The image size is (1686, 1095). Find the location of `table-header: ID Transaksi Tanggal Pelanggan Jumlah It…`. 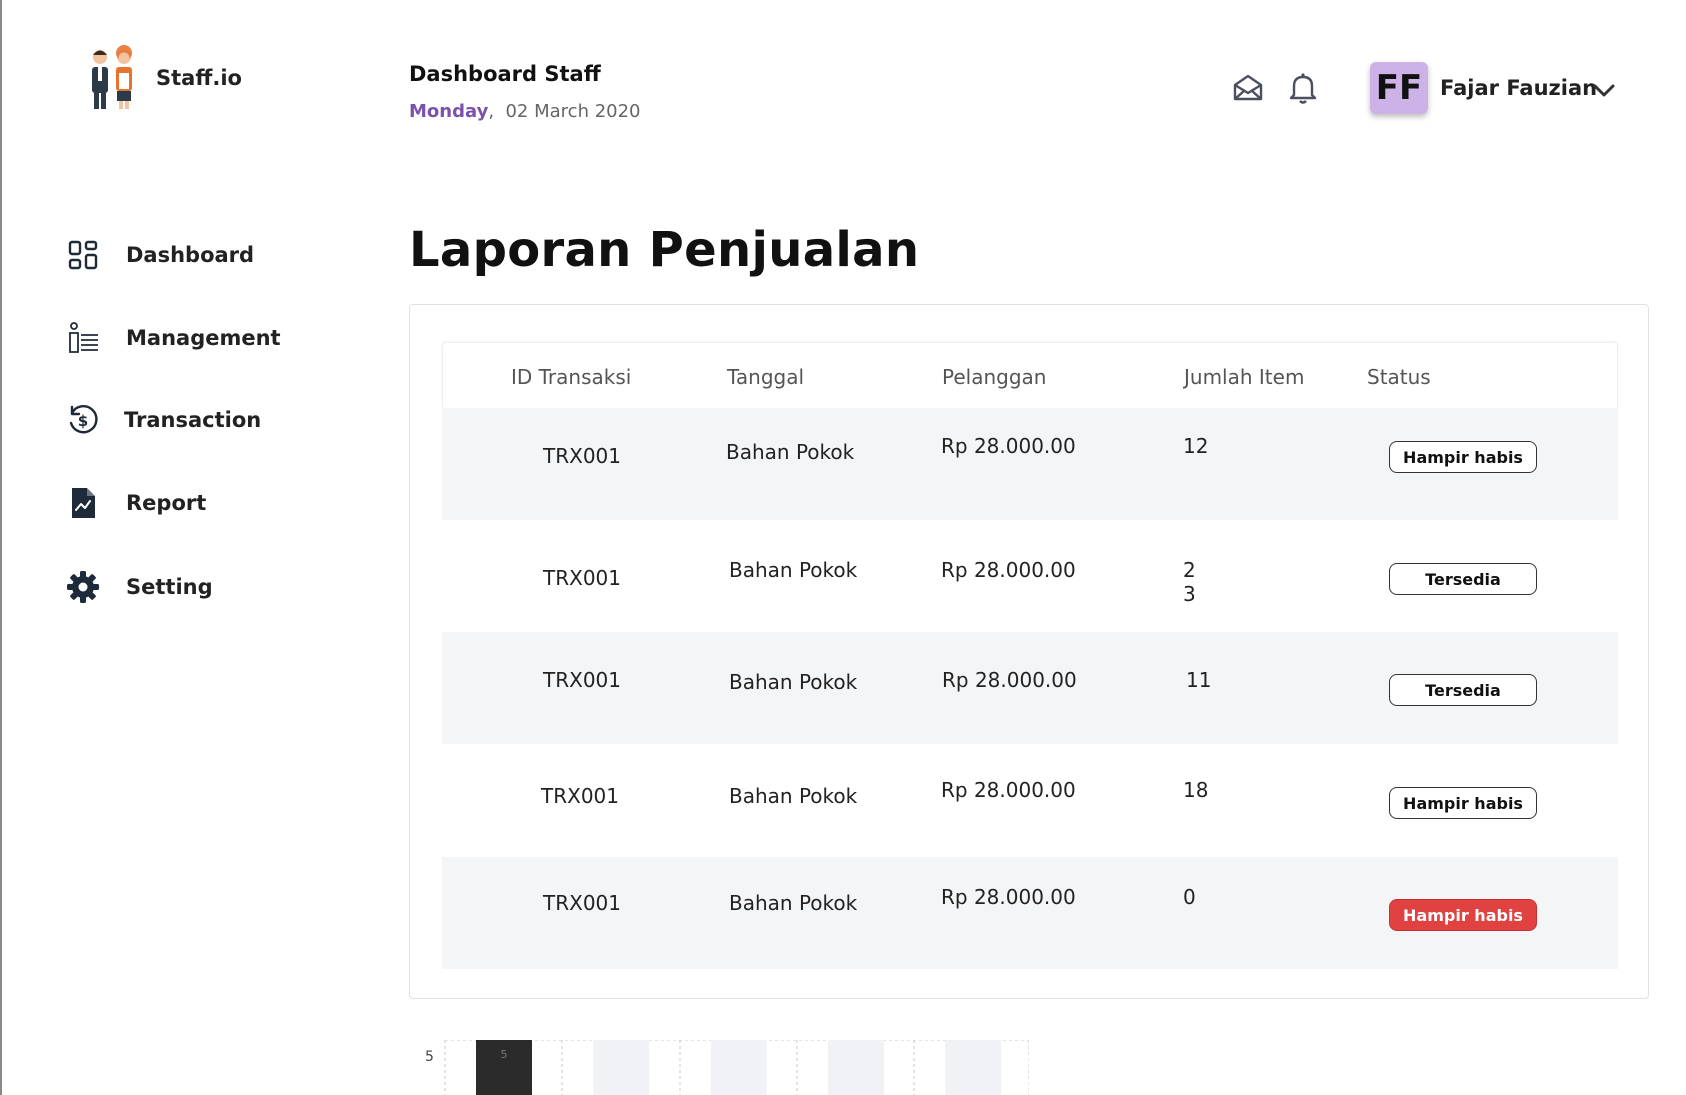

table-header: ID Transaksi Tanggal Pelanggan Jumlah It… is located at coordinates (1030, 375).